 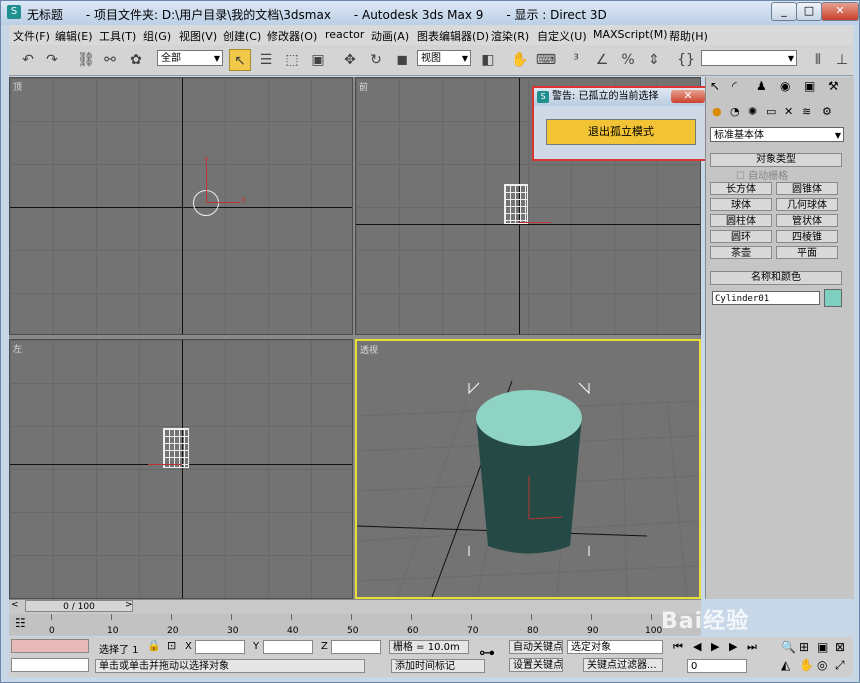 What do you see at coordinates (546, 60) in the screenshot?
I see `keyboard-shortcut-icon: ⌨` at bounding box center [546, 60].